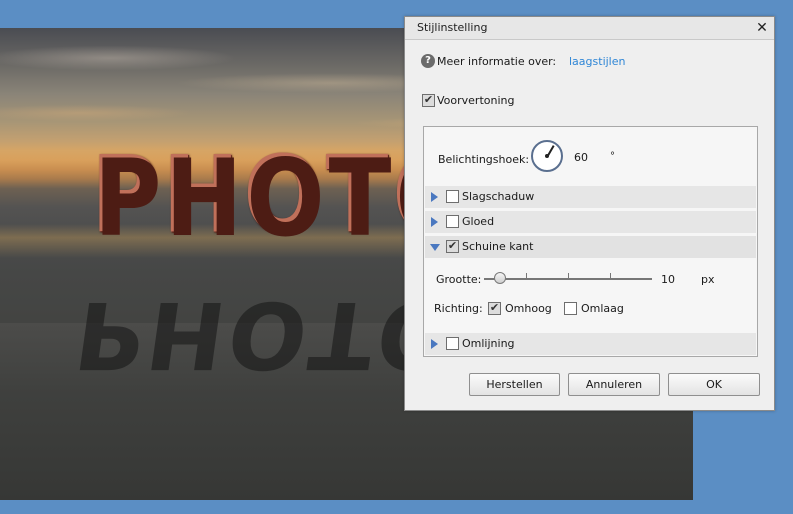  I want to click on direction-label: Richting:, so click(458, 308).